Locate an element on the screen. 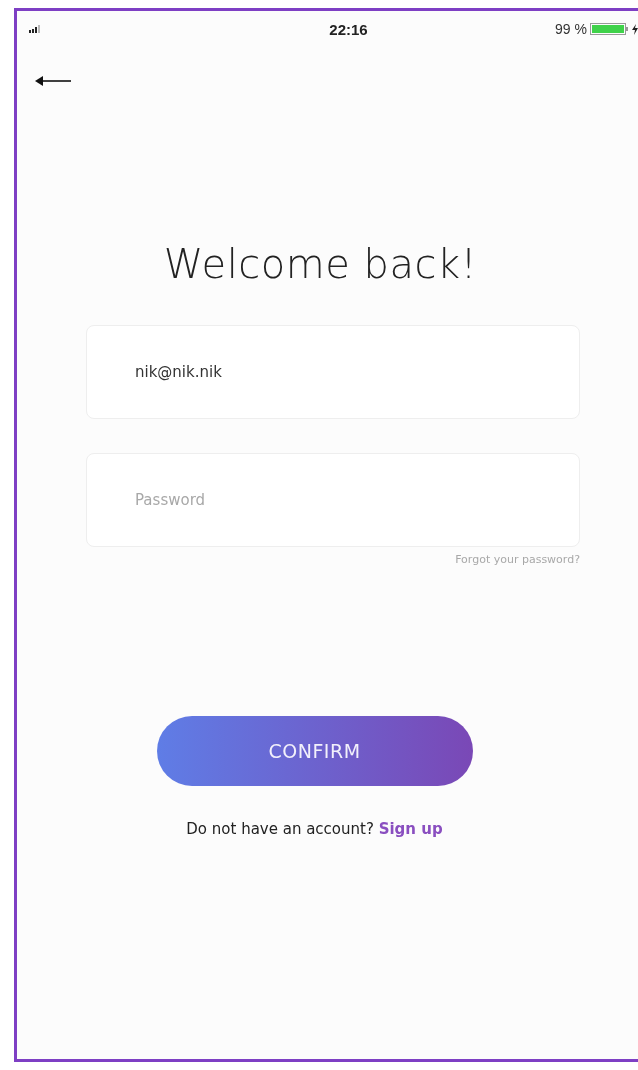  signup-link: Sign up is located at coordinates (410, 829).